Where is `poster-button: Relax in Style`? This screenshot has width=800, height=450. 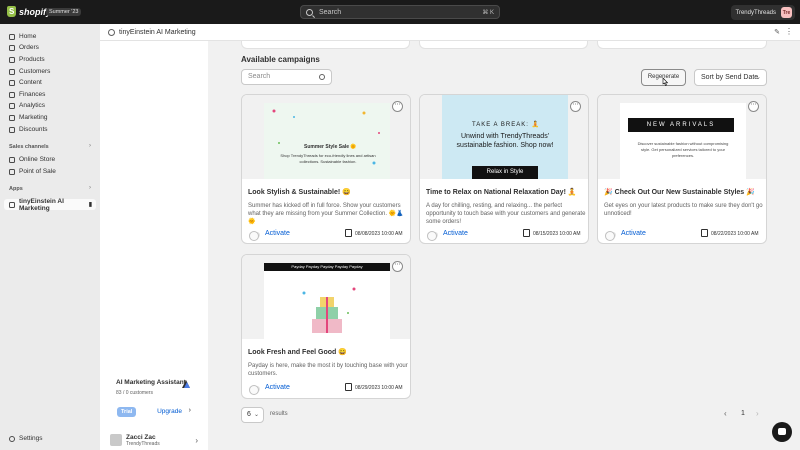
poster-button: Relax in Style is located at coordinates (505, 172).